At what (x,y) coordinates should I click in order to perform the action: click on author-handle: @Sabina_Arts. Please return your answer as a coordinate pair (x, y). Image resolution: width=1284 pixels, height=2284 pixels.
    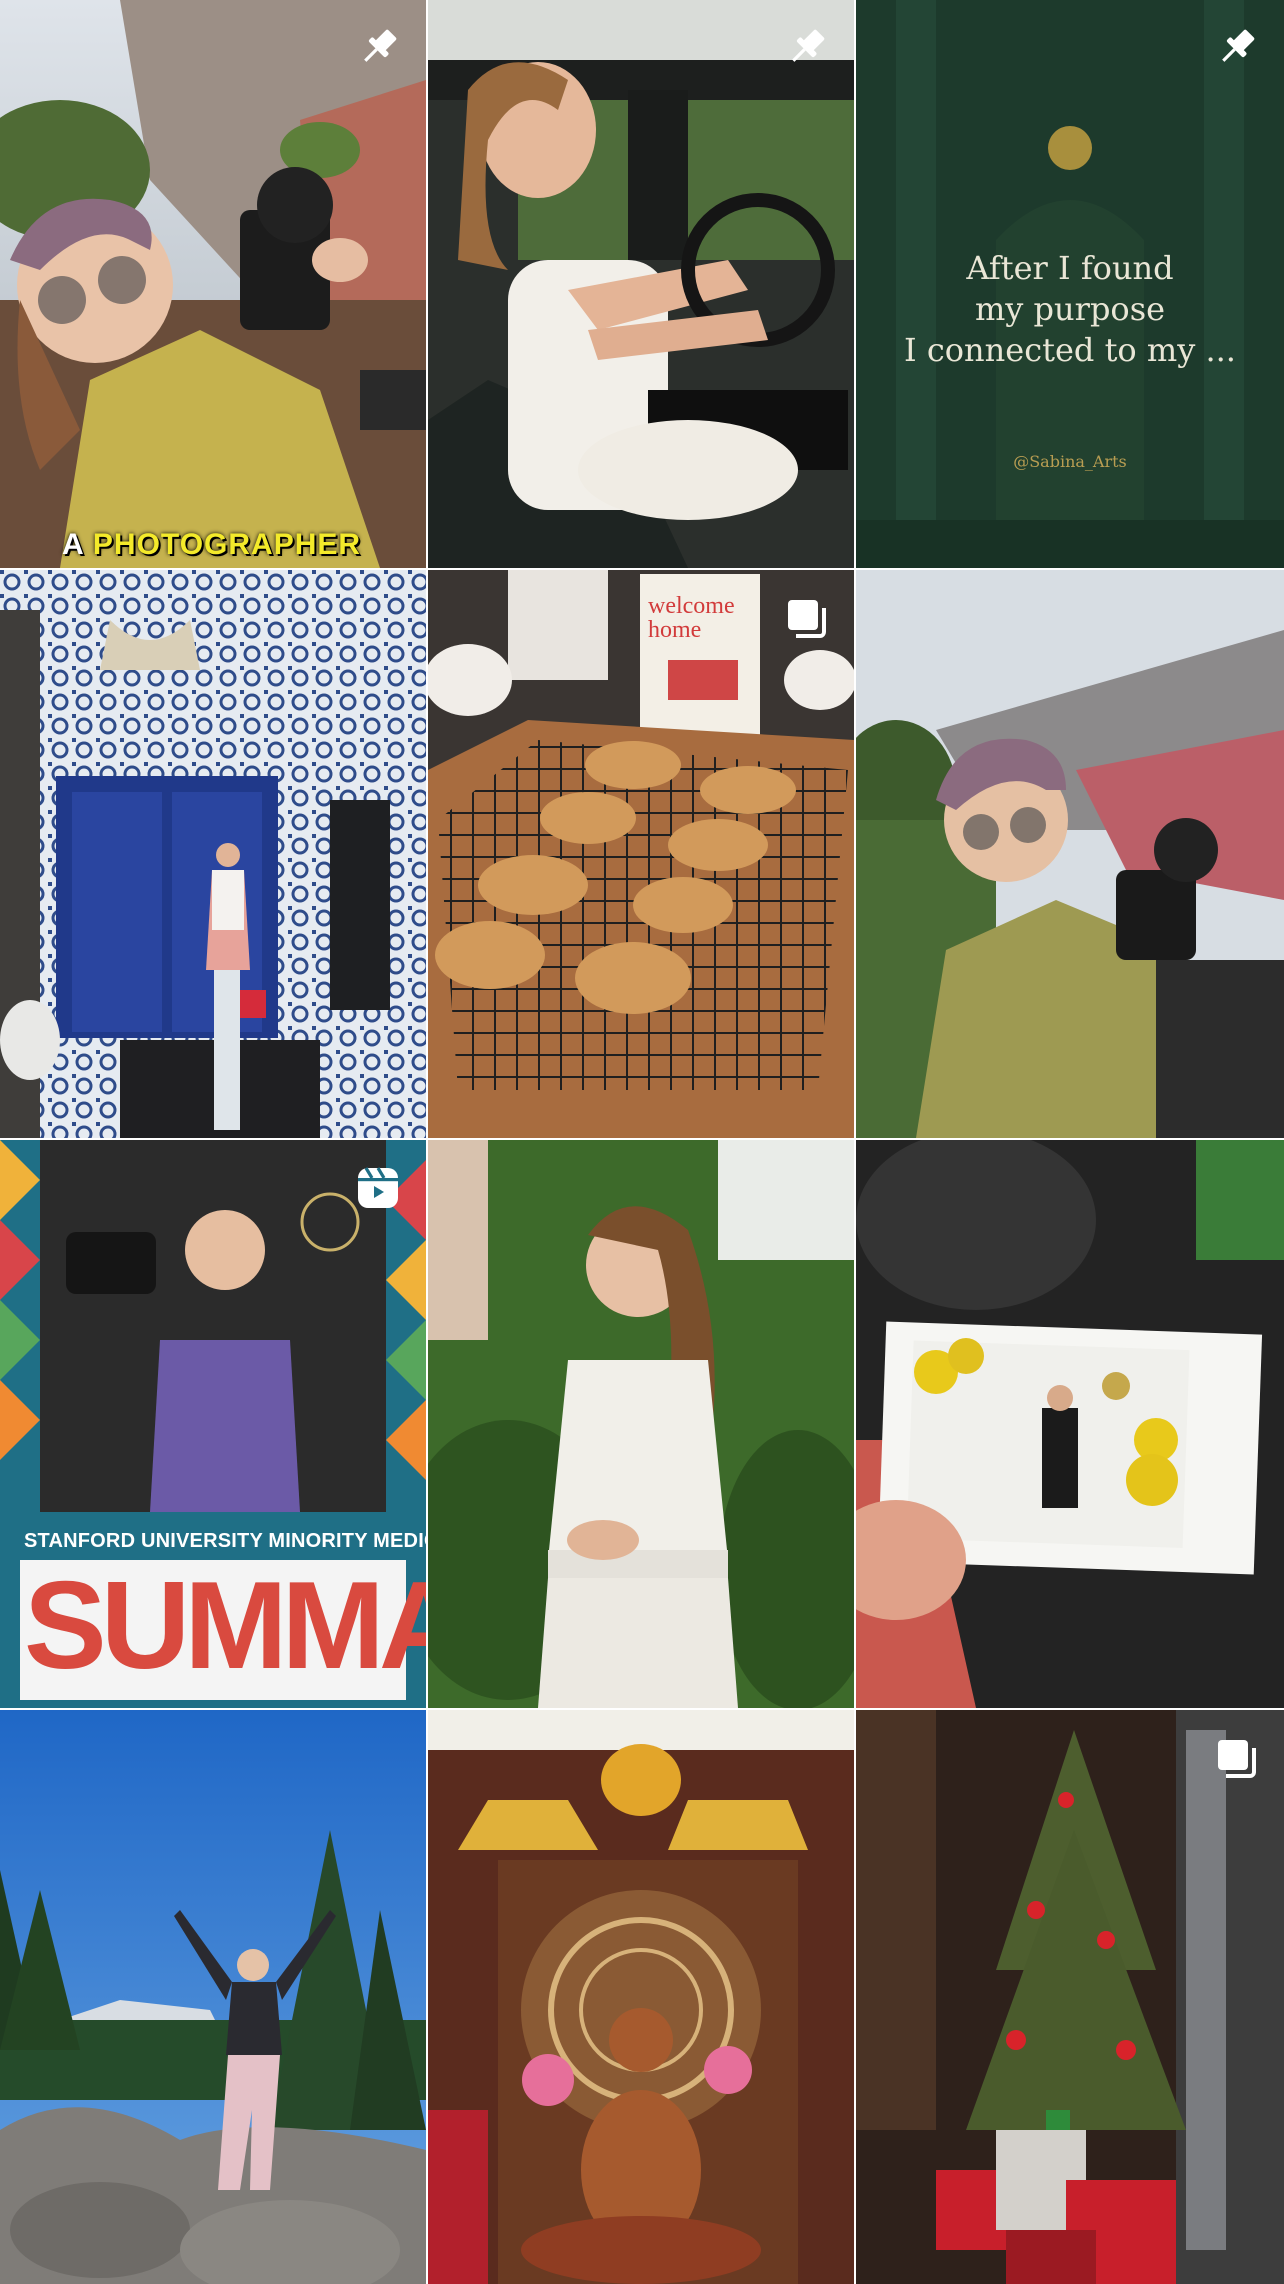
    Looking at the image, I should click on (1070, 461).